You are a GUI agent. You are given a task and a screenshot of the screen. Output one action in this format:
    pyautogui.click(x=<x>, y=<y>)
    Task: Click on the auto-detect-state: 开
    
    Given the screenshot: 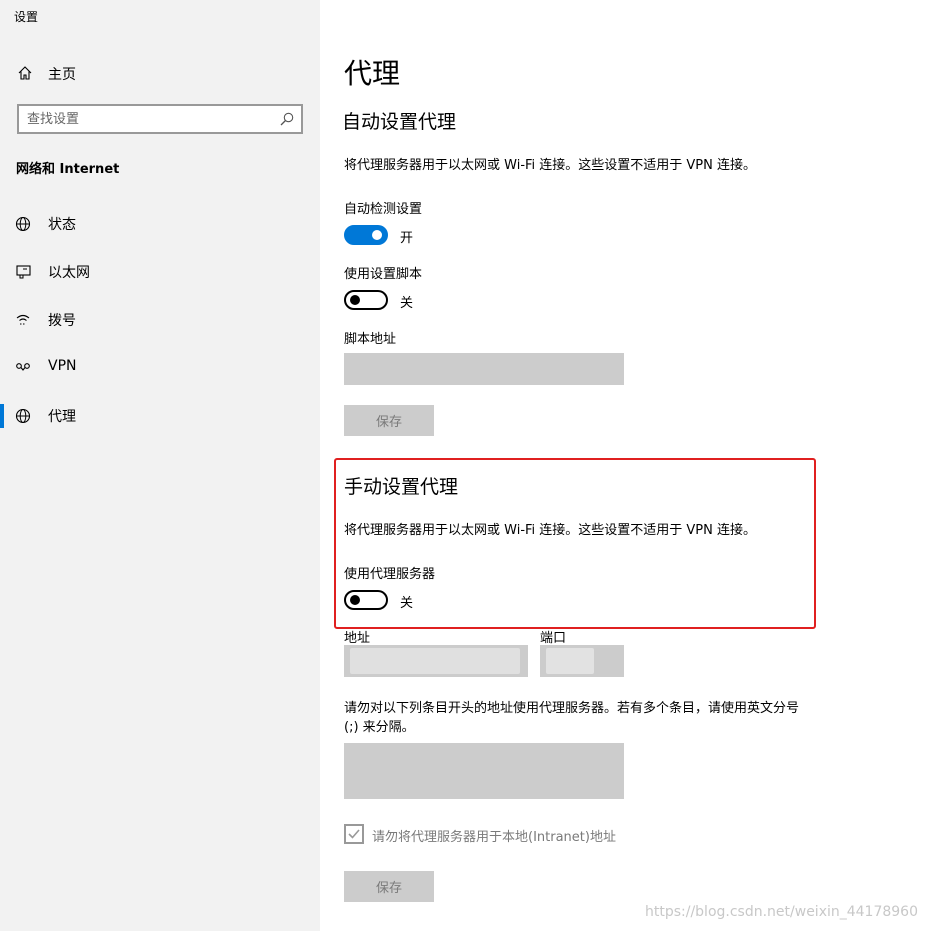 What is the action you would take?
    pyautogui.click(x=407, y=238)
    